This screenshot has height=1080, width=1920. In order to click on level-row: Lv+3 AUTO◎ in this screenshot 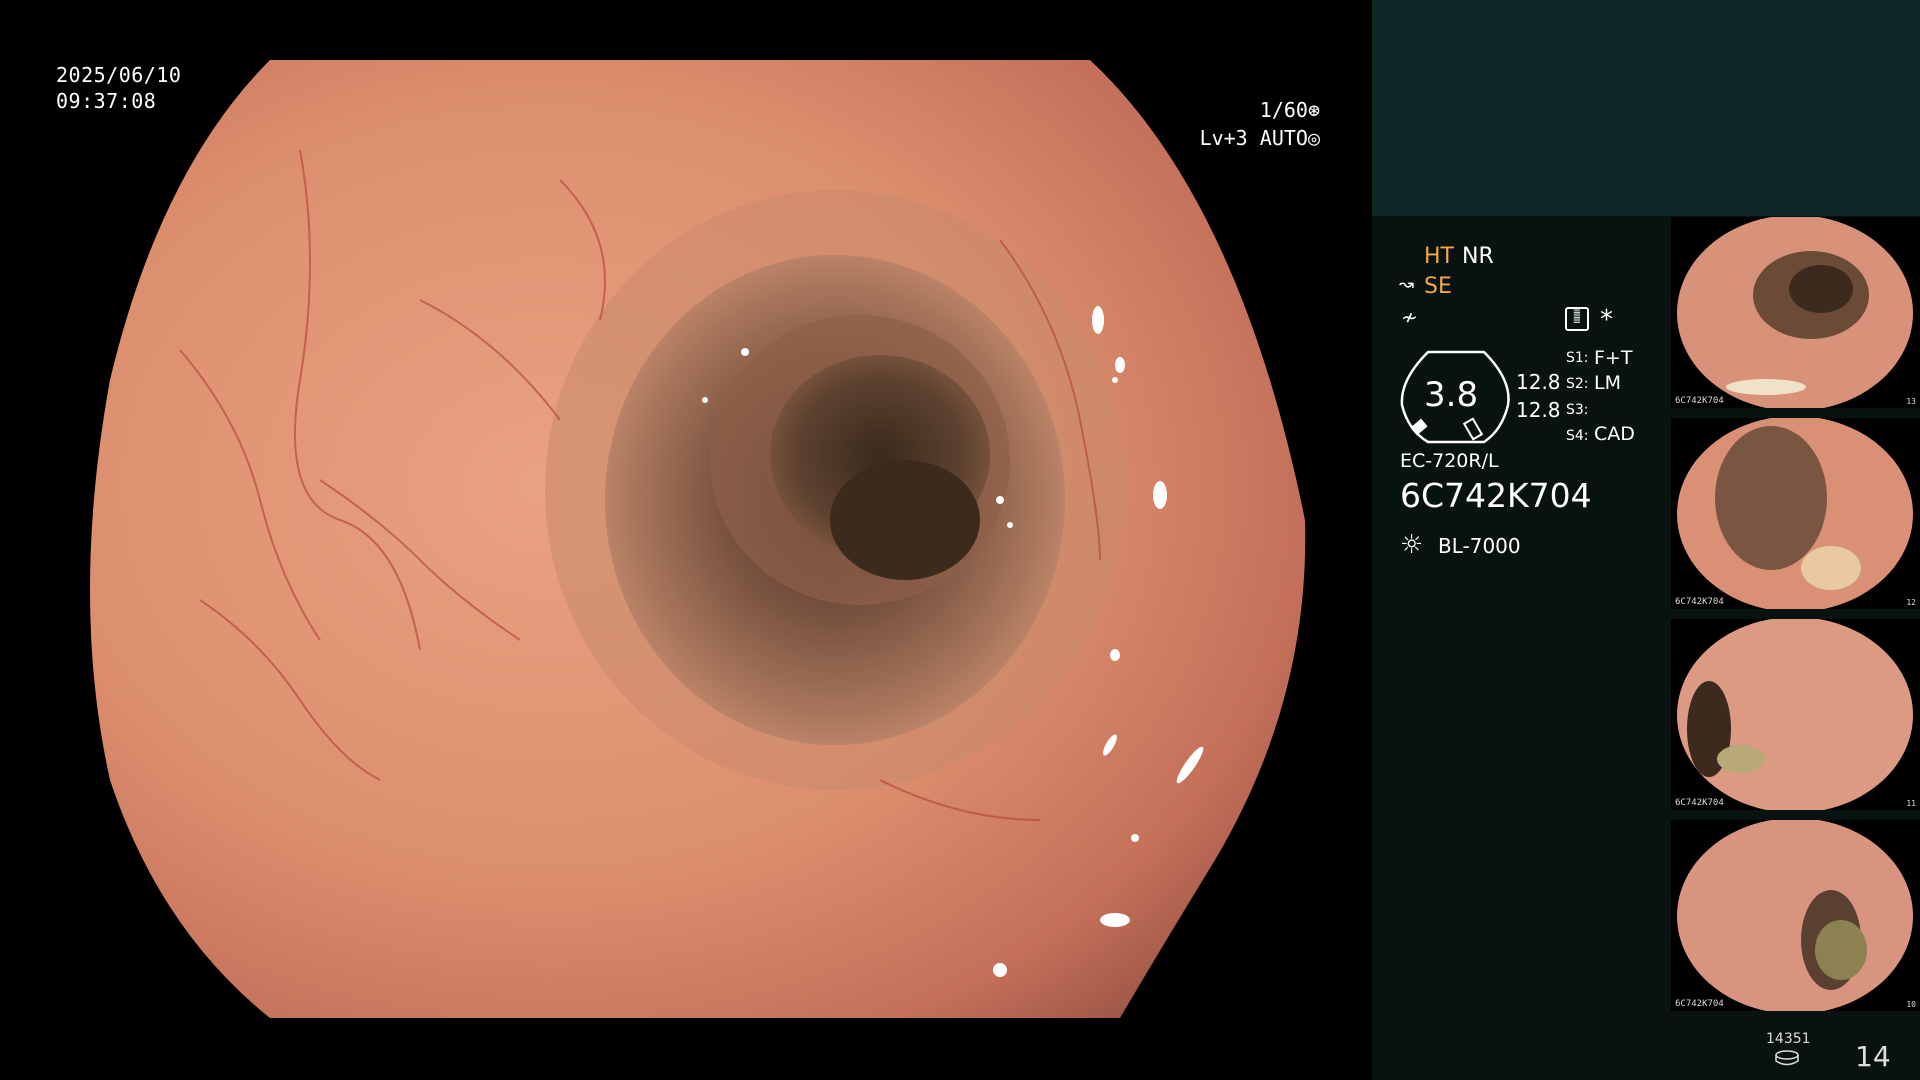, I will do `click(1250, 138)`.